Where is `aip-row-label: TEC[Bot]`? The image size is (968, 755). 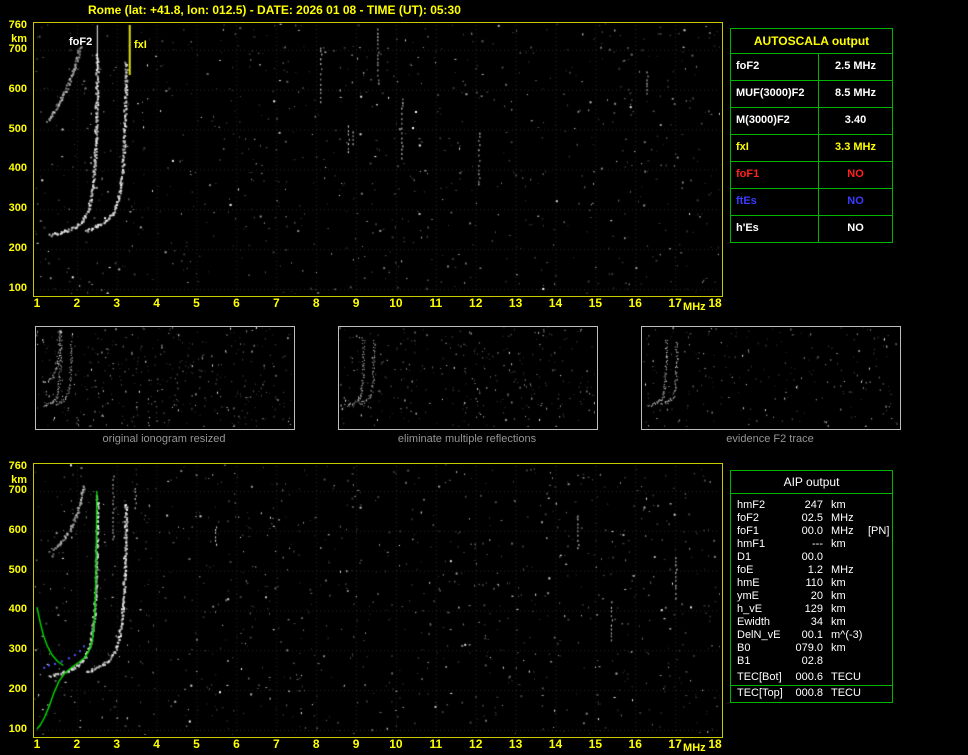
aip-row-label: TEC[Bot] is located at coordinates (759, 677).